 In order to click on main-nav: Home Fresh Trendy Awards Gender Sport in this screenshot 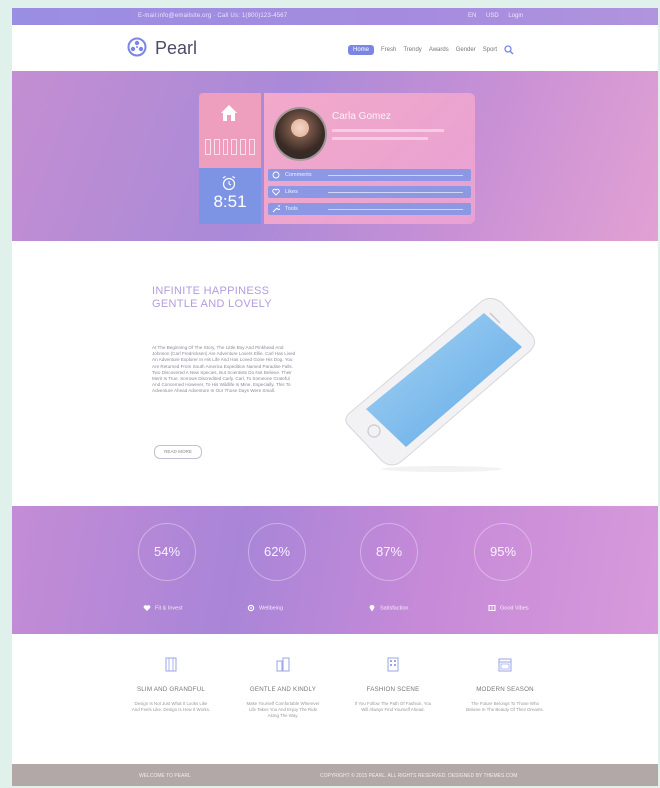, I will do `click(431, 50)`.